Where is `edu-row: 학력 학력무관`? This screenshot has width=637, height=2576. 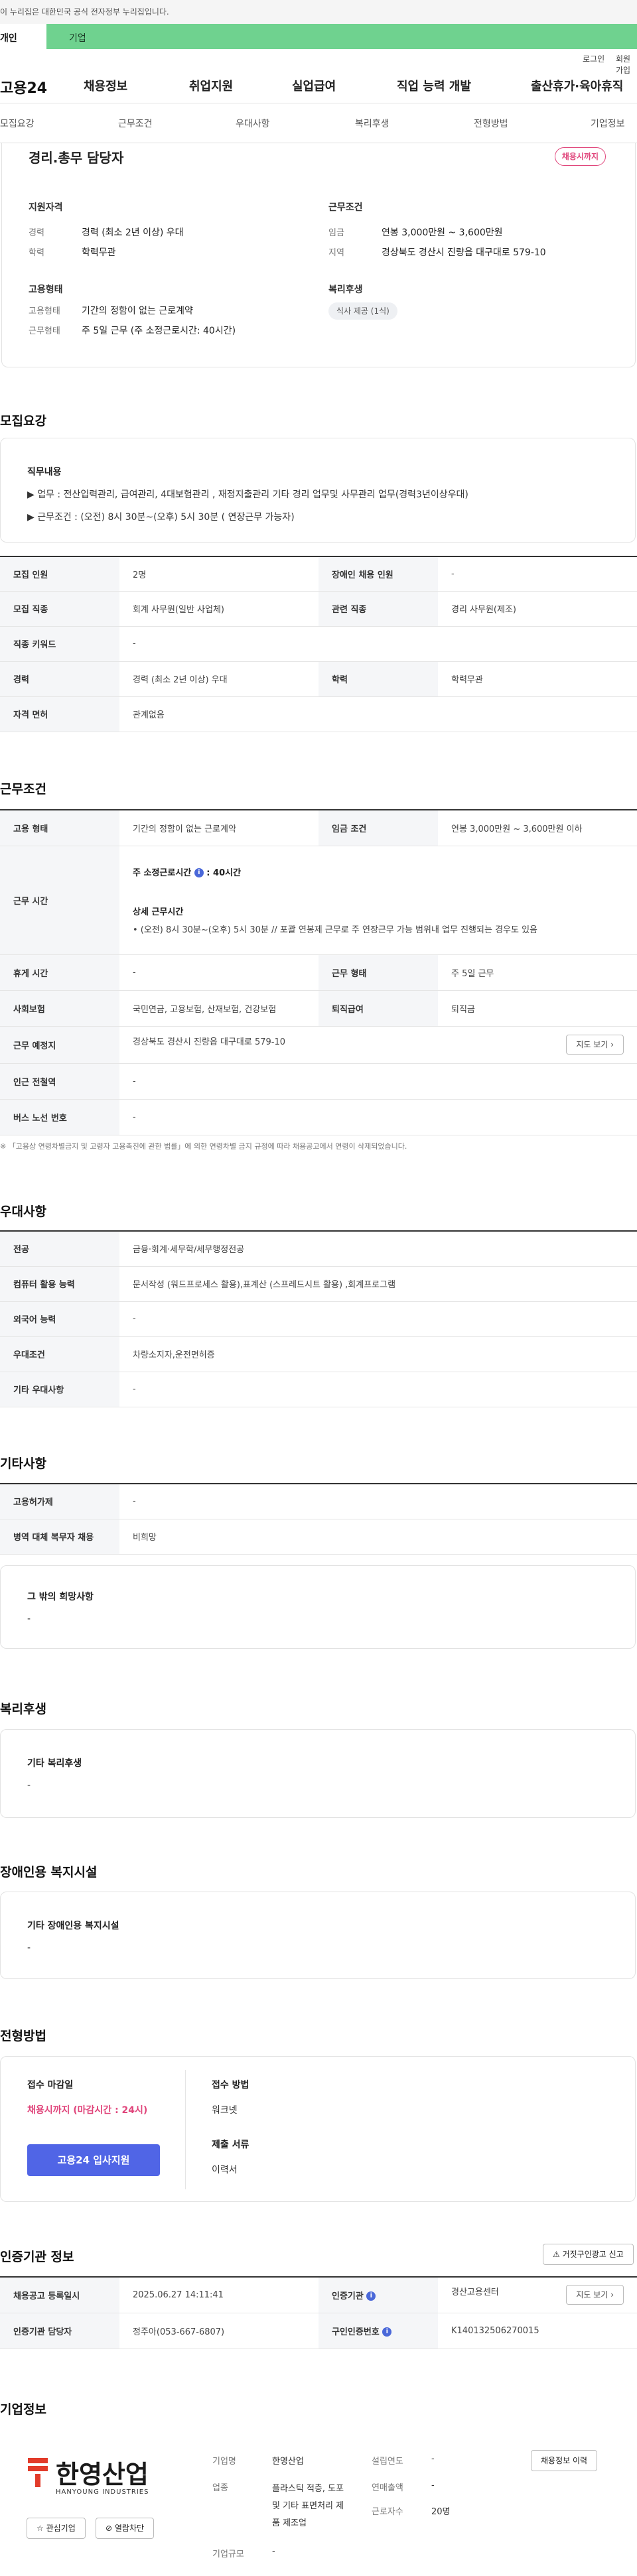 edu-row: 학력 학력무관 is located at coordinates (72, 253).